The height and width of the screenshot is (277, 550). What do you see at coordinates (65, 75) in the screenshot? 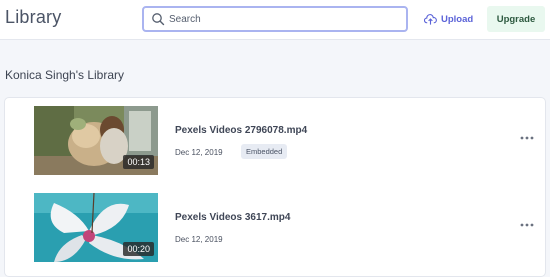
I see `library-heading: Konica Singh's Library` at bounding box center [65, 75].